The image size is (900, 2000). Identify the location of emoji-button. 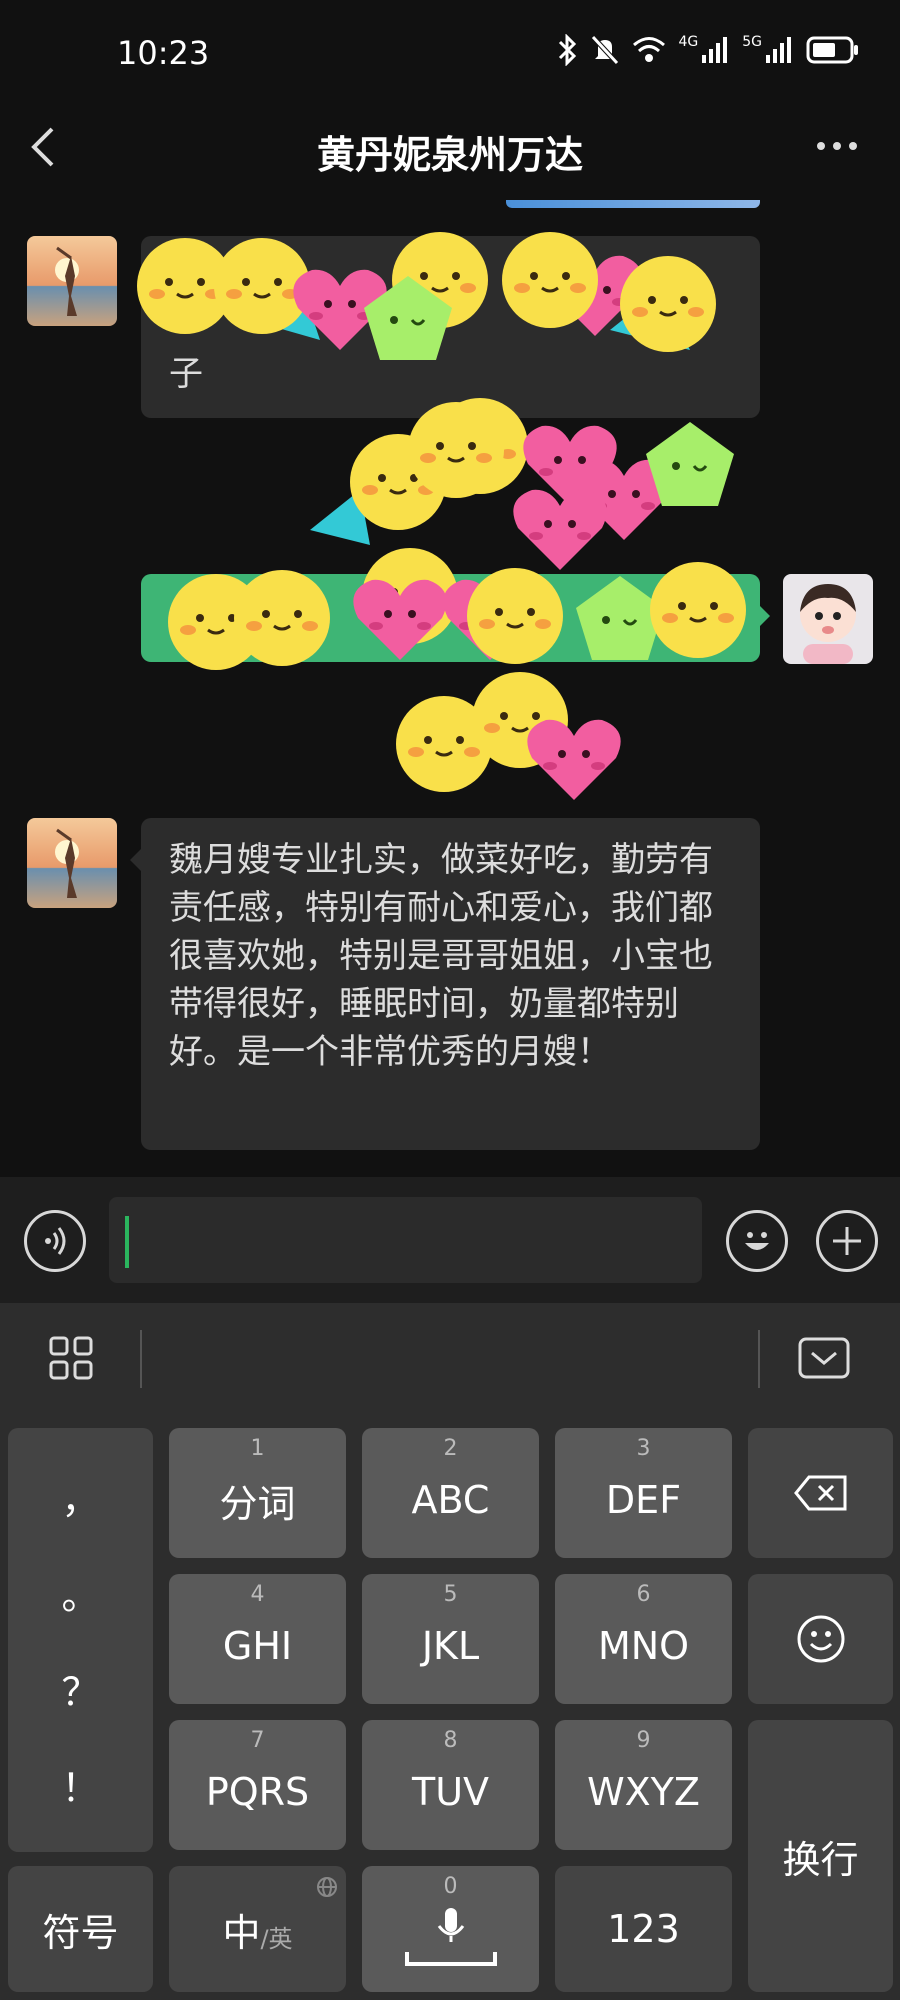
(757, 1241).